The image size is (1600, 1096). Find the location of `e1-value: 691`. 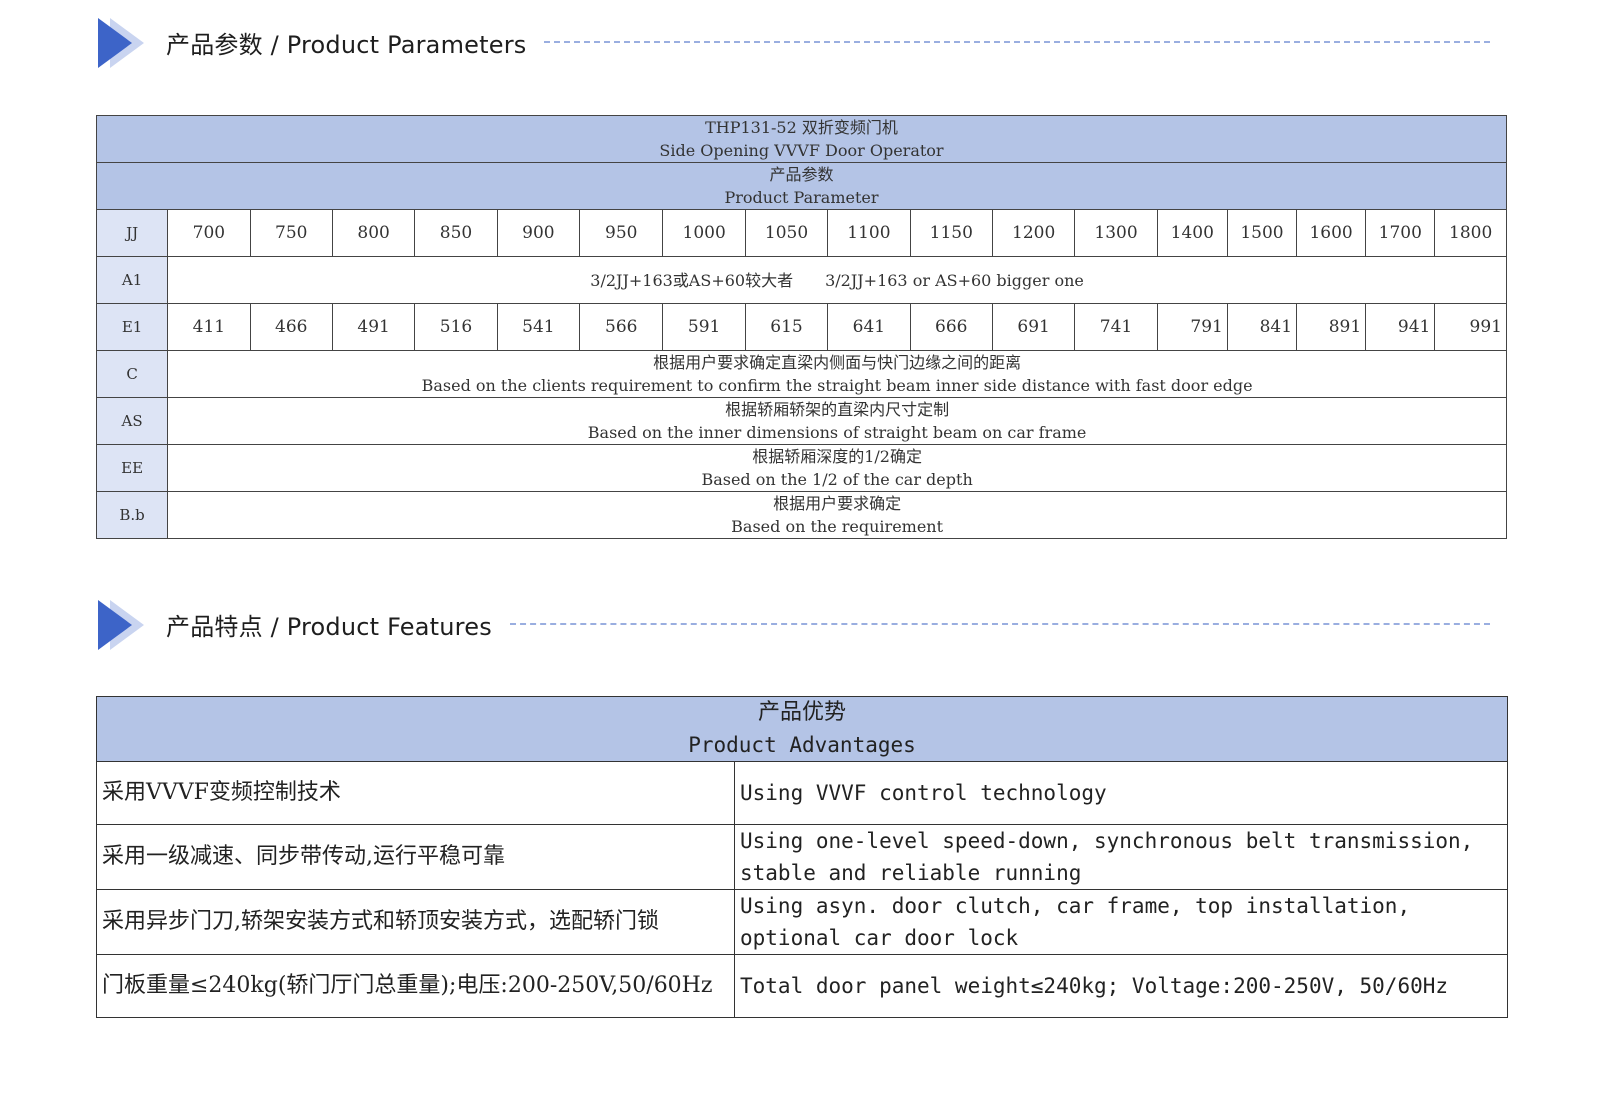

e1-value: 691 is located at coordinates (1033, 327).